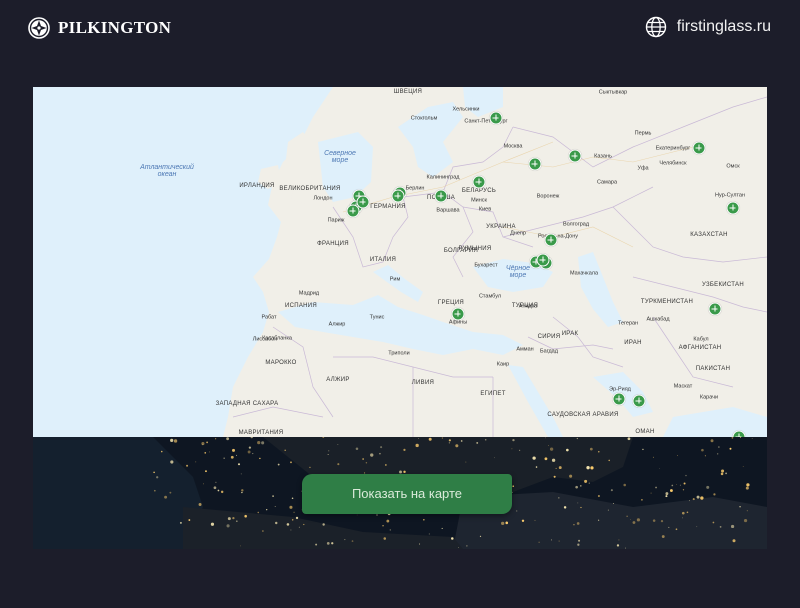 The image size is (800, 608). Describe the element at coordinates (518, 233) in the screenshot. I see `city-label: Днепр` at that location.